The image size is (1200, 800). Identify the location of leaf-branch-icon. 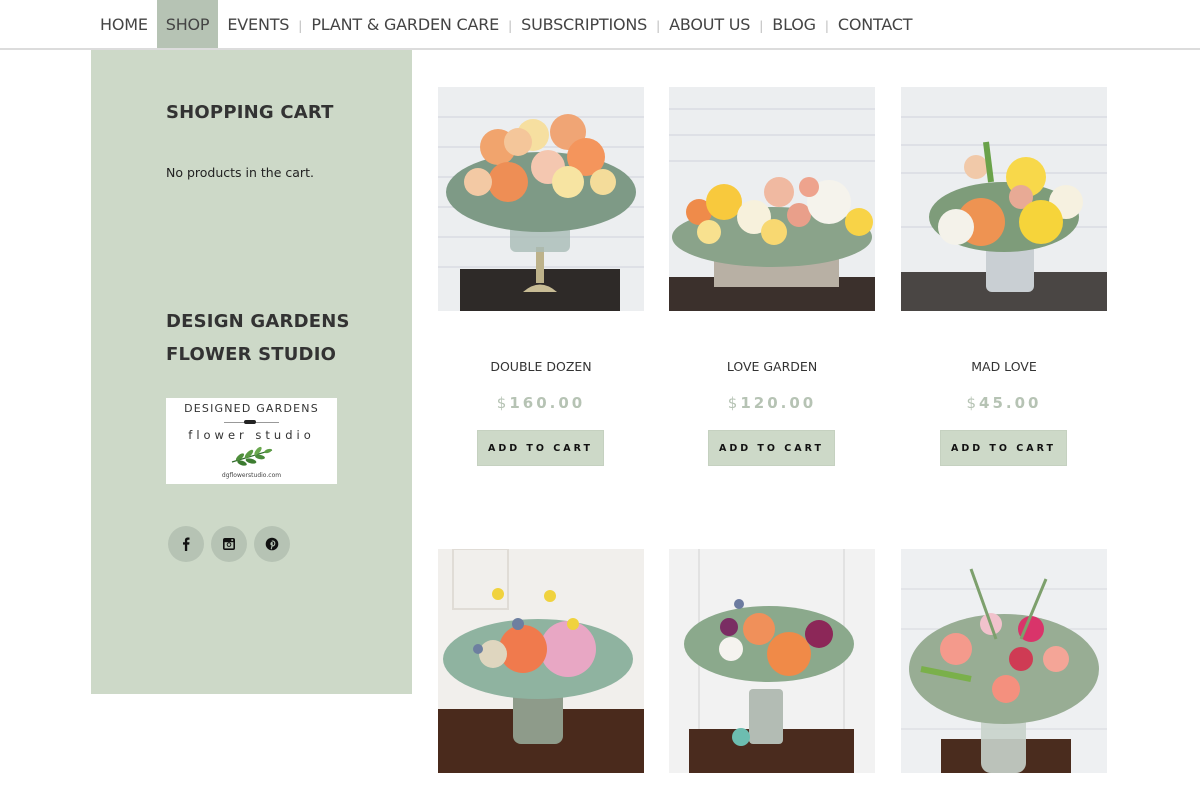
(252, 456).